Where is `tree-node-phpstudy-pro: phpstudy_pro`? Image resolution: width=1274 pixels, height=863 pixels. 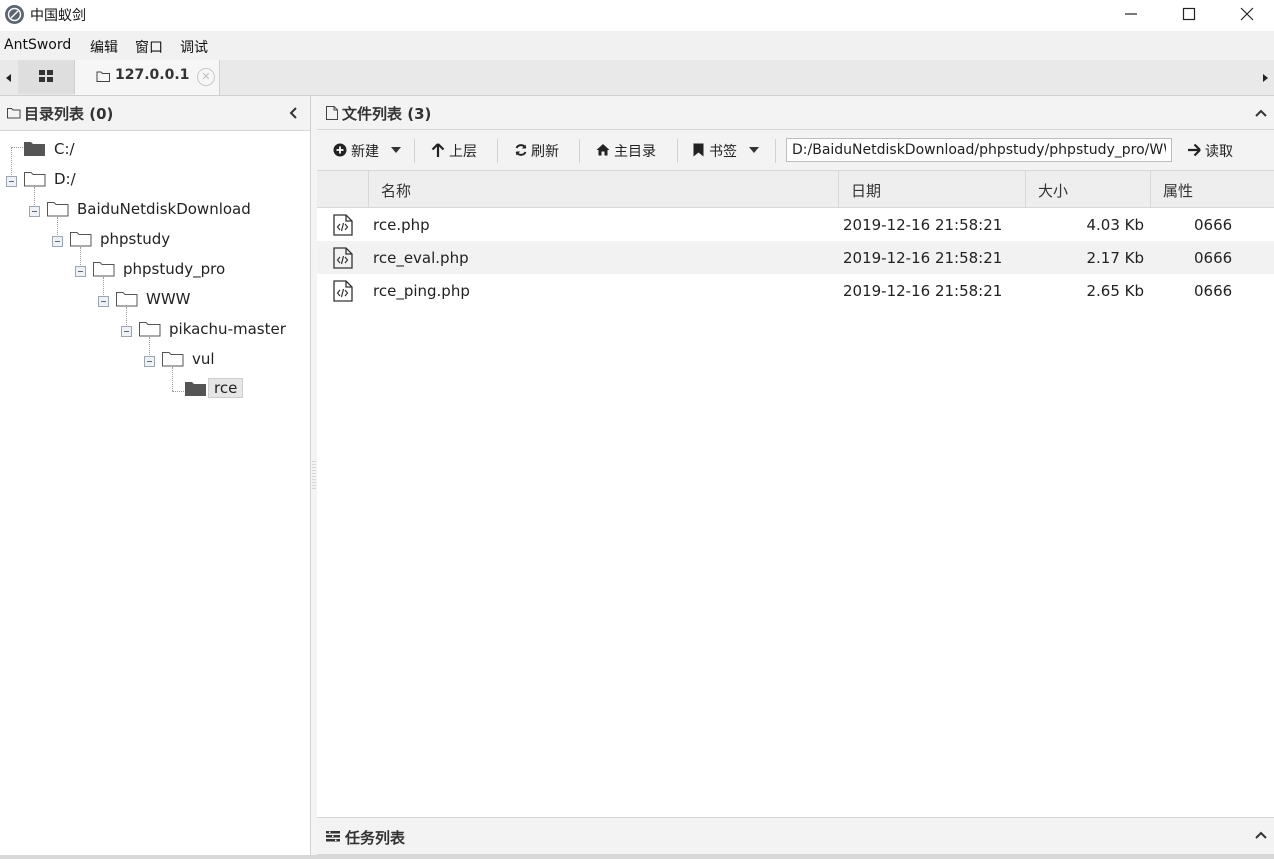 tree-node-phpstudy-pro: phpstudy_pro is located at coordinates (150, 271).